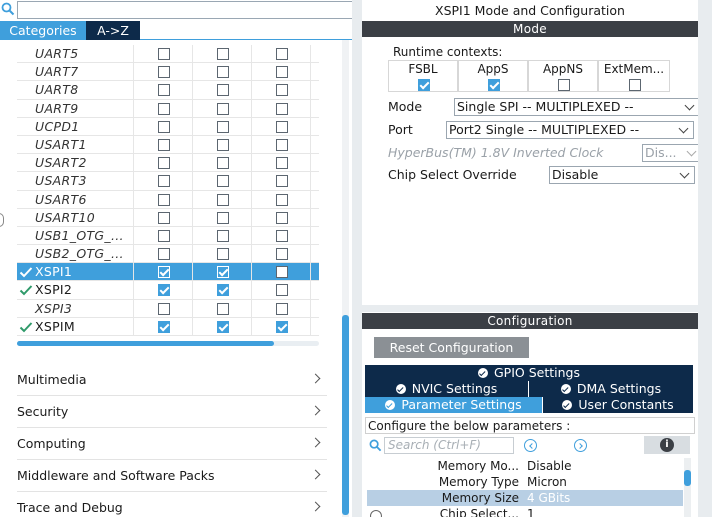 Image resolution: width=712 pixels, height=517 pixels. Describe the element at coordinates (43, 30) in the screenshot. I see `tab-categories: Categories` at that location.